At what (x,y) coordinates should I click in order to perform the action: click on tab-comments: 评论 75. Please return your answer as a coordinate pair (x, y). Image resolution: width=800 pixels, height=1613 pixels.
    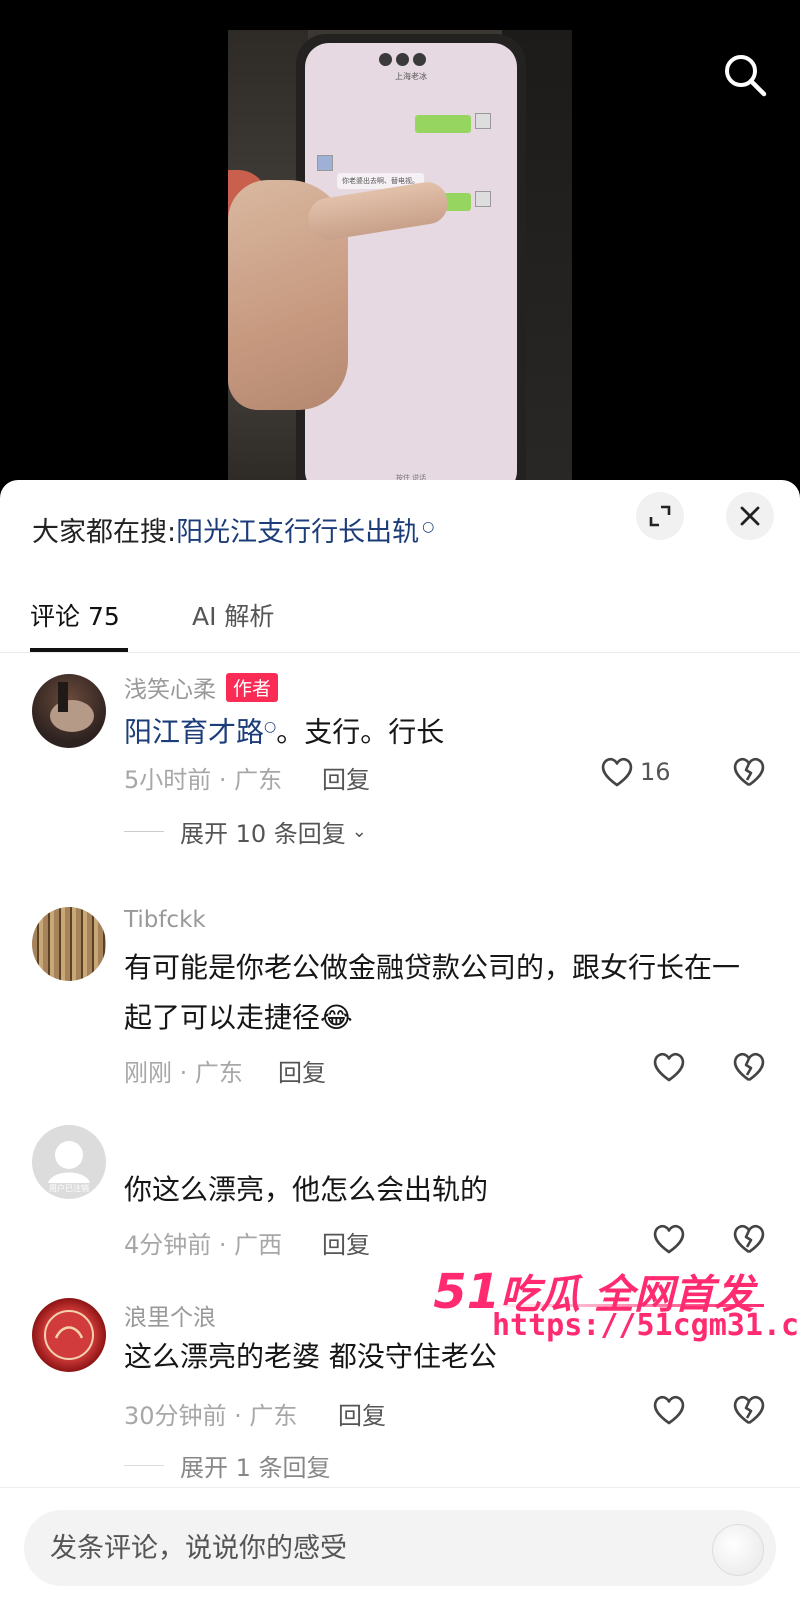
    Looking at the image, I should click on (75, 615).